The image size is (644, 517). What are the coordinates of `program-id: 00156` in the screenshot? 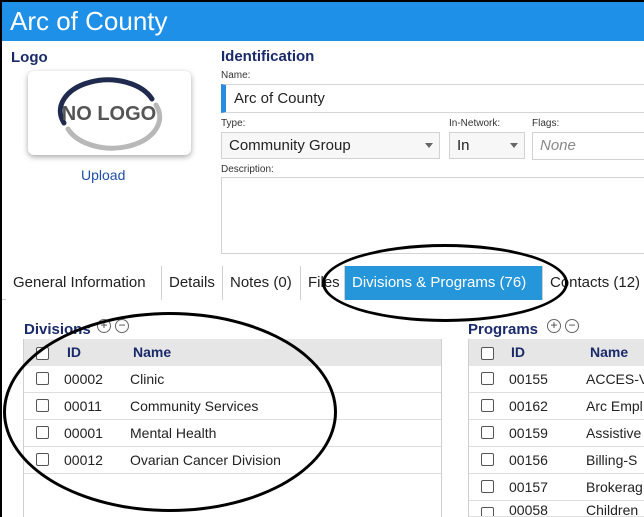 It's located at (528, 460).